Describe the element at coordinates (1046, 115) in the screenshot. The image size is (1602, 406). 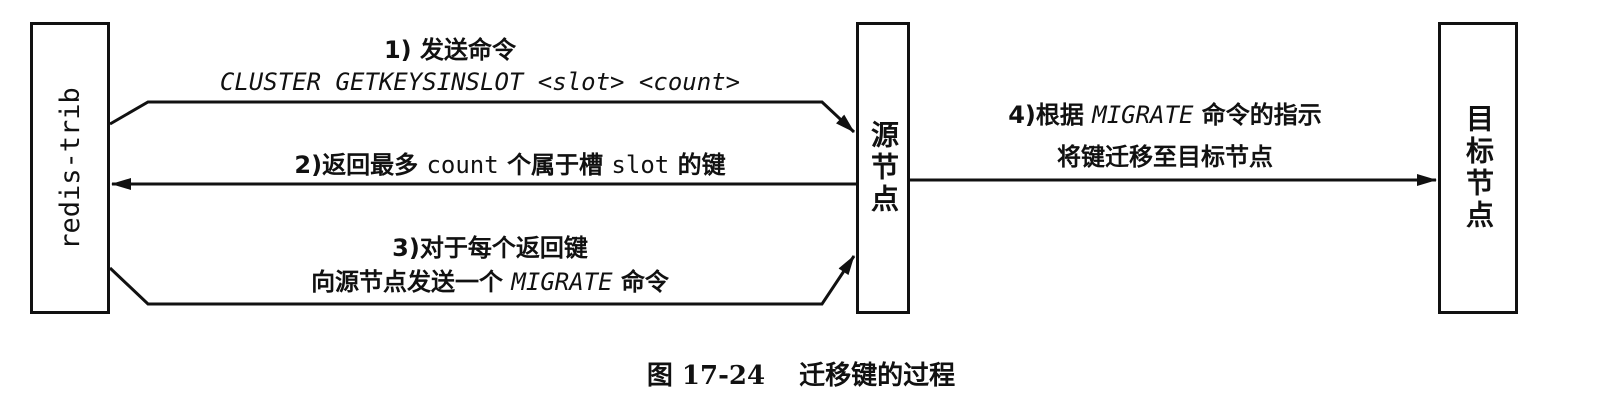
I see `step4-prefix: 4)根据` at that location.